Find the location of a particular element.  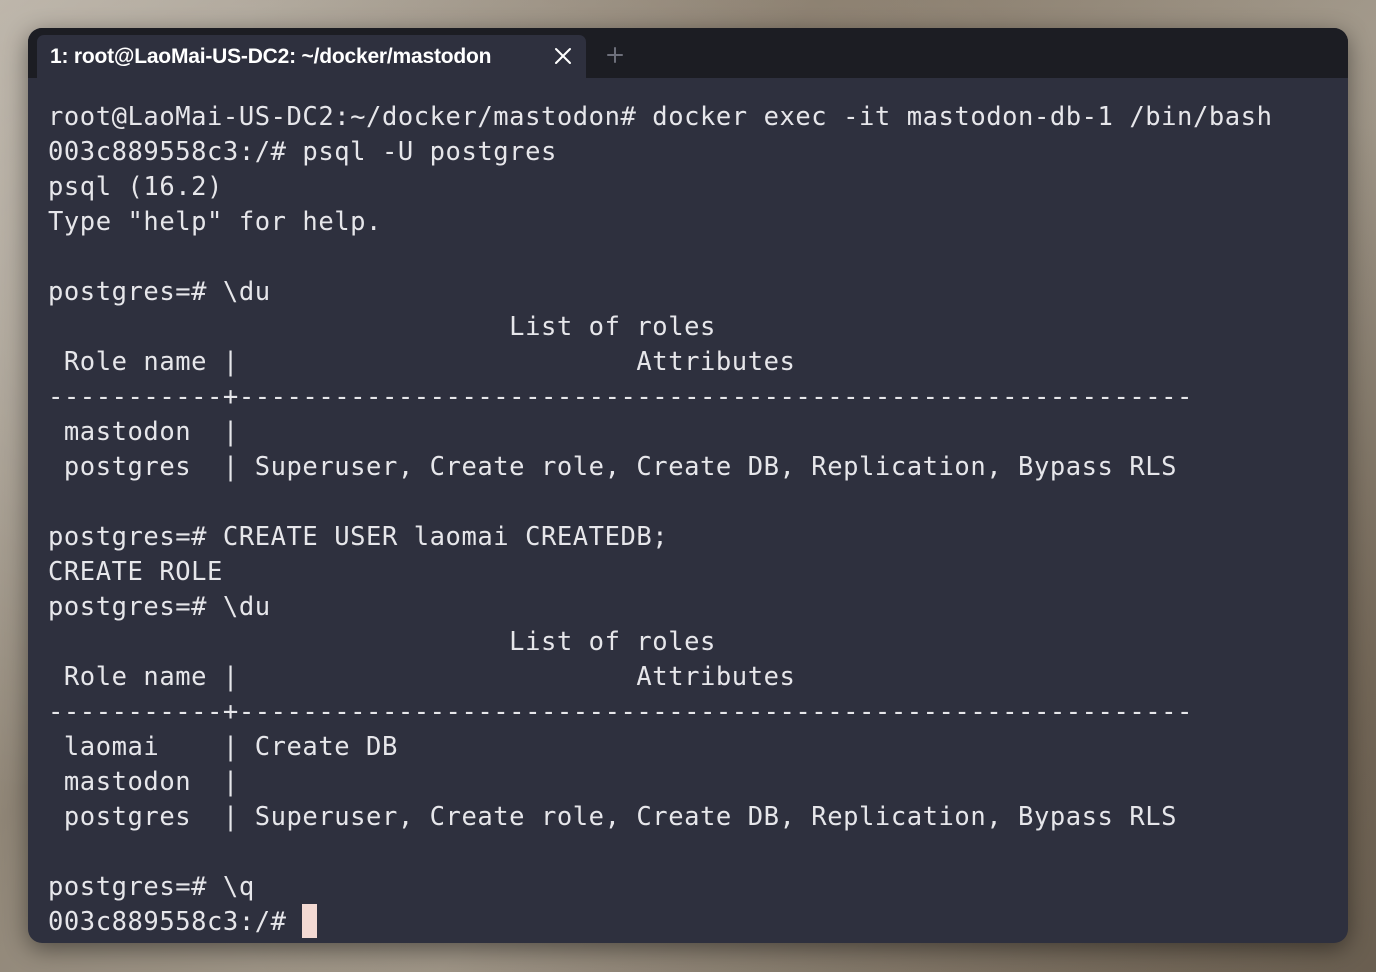

terminal-cursor is located at coordinates (310, 920).